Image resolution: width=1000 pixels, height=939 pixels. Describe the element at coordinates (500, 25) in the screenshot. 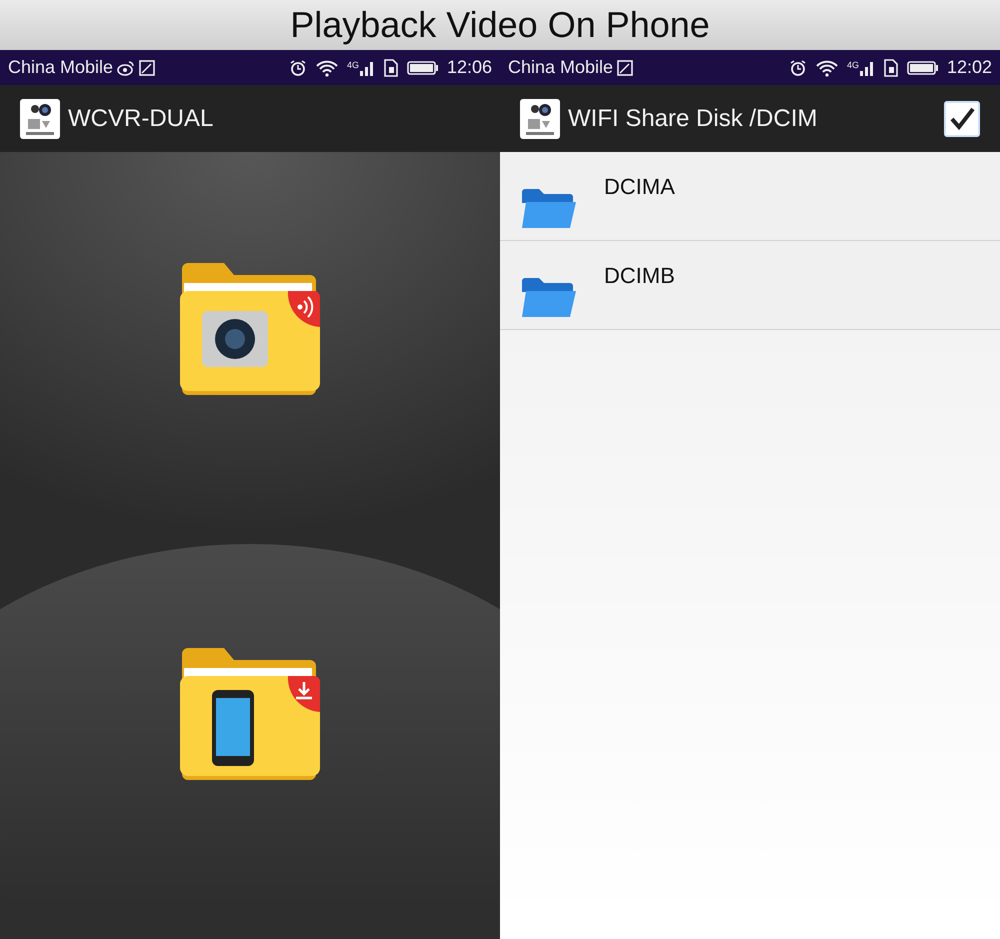

I see `page-title: Playback Video On Phone` at that location.